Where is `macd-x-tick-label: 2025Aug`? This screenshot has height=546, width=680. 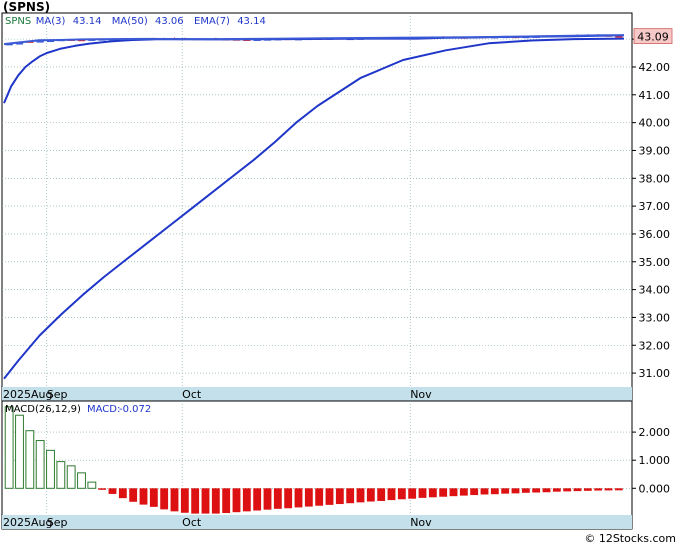
macd-x-tick-label: 2025Aug is located at coordinates (27, 522).